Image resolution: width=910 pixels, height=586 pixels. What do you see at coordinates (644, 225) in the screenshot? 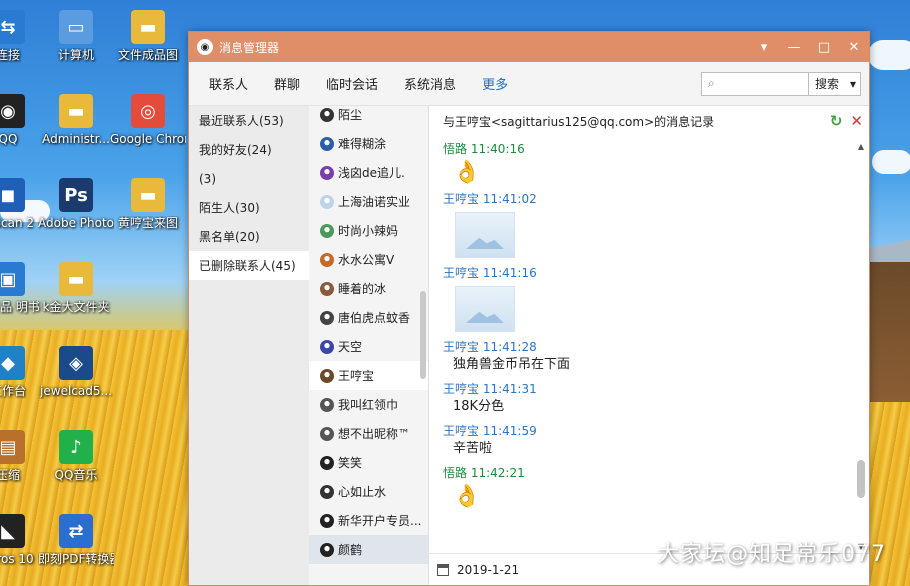
I see `message-item: 王哼宝 11:41:02` at bounding box center [644, 225].